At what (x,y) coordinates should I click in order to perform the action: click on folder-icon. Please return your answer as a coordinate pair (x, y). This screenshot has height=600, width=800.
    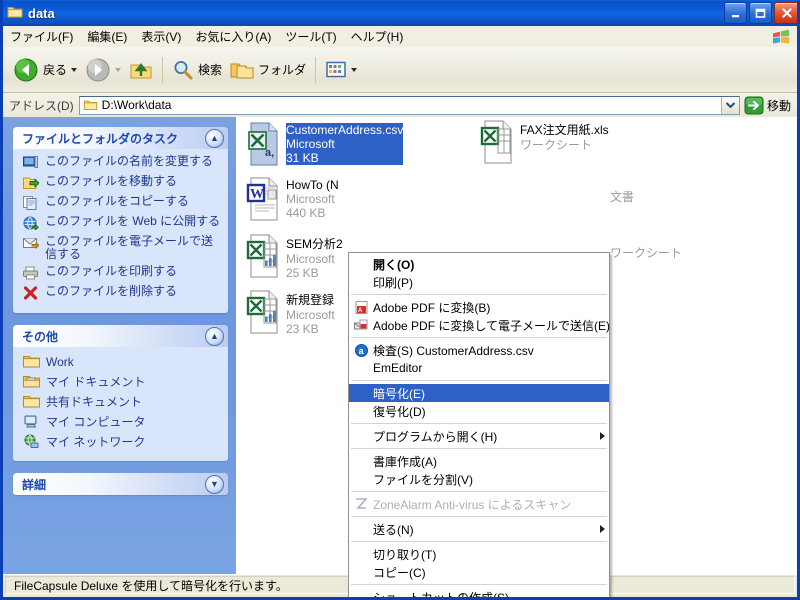
    Looking at the image, I should click on (31, 361).